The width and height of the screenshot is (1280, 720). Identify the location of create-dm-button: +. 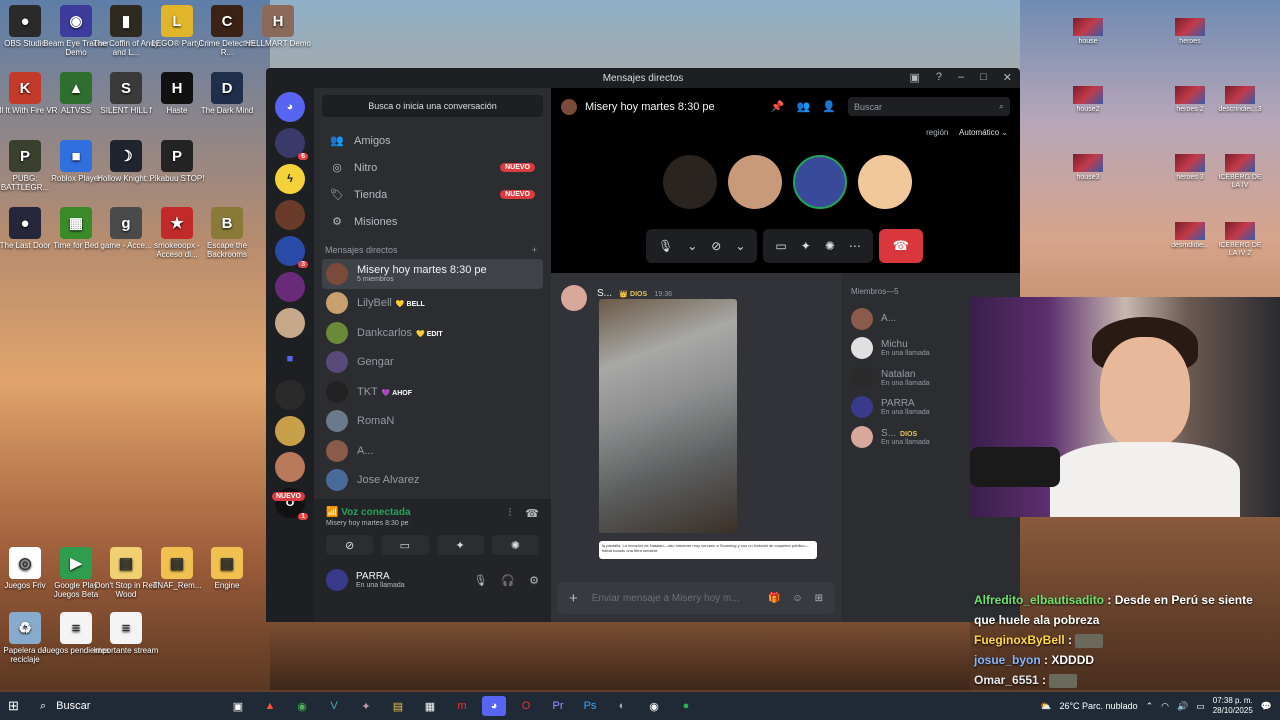
(534, 250).